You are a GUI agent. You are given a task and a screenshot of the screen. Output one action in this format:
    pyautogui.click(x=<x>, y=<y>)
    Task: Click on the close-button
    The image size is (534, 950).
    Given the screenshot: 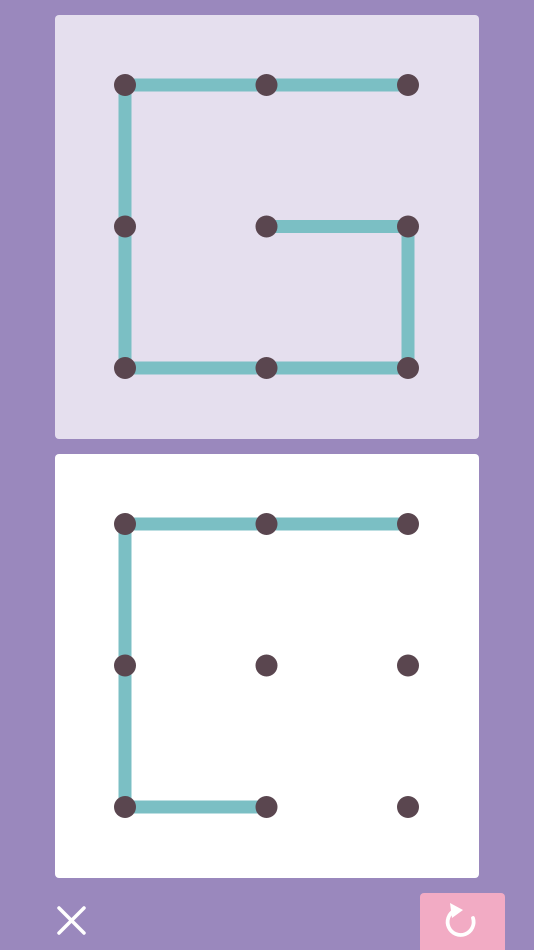 What is the action you would take?
    pyautogui.click(x=72, y=920)
    